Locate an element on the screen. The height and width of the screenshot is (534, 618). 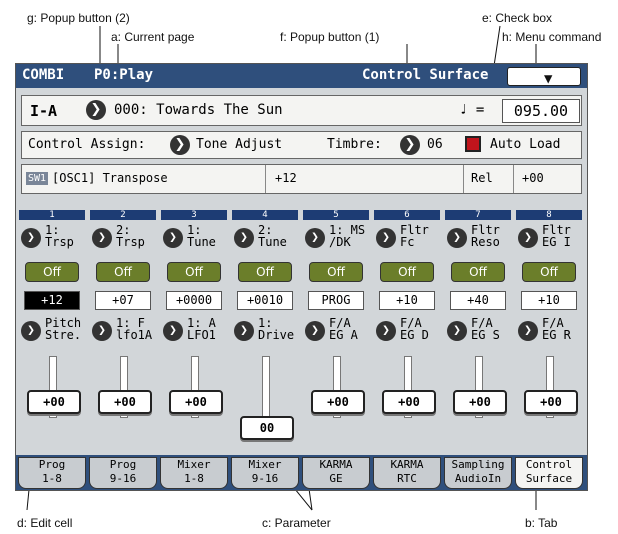
tab-label-line-2: Surface is located at coordinates (549, 478).